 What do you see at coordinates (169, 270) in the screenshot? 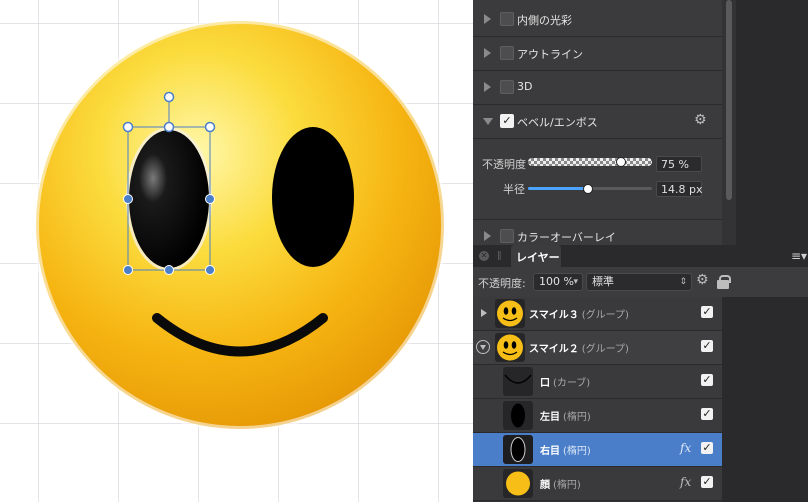
I see `handle-bottom` at bounding box center [169, 270].